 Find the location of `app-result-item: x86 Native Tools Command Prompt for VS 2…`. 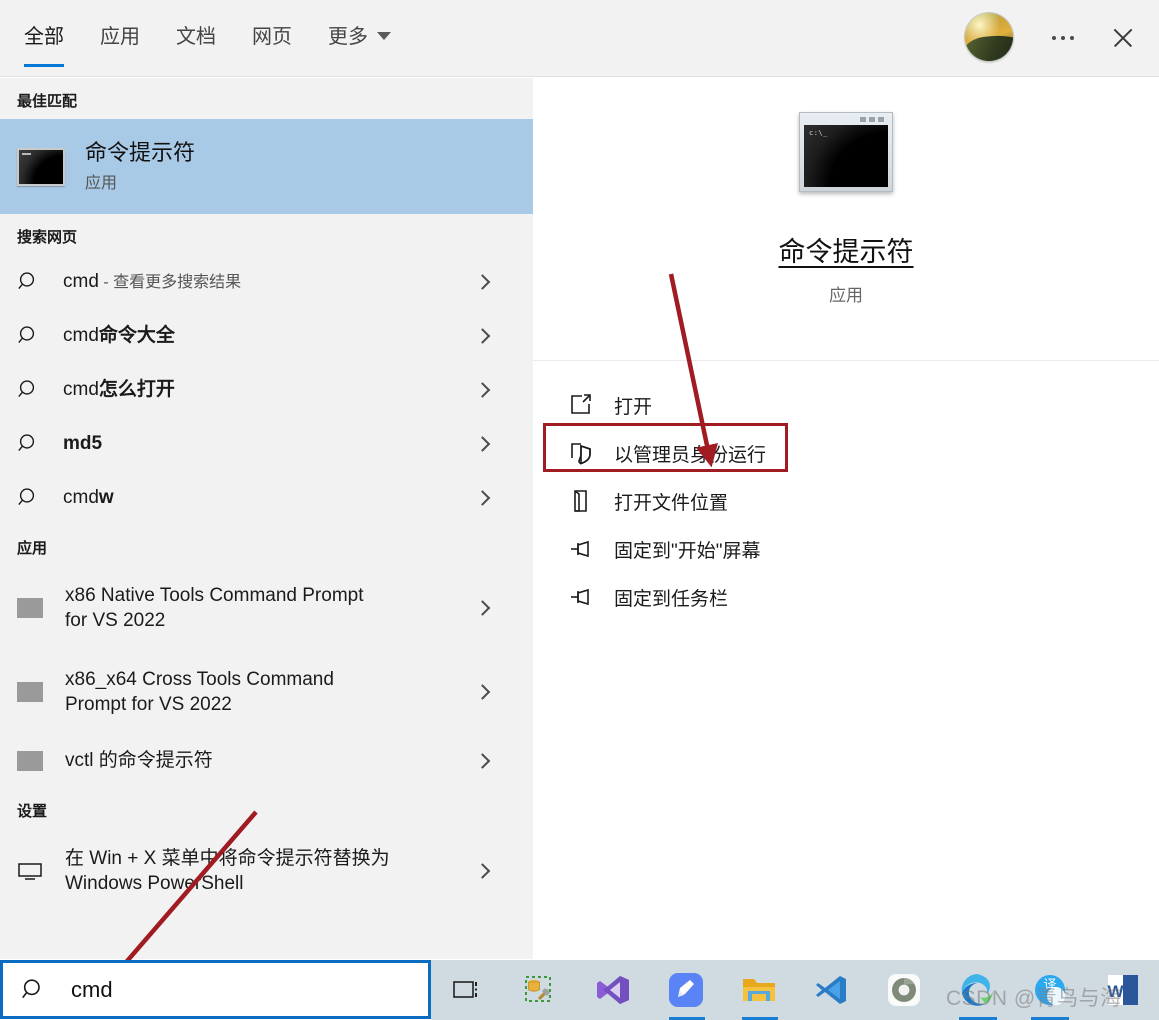

app-result-item: x86 Native Tools Command Prompt for VS 2… is located at coordinates (266, 608).